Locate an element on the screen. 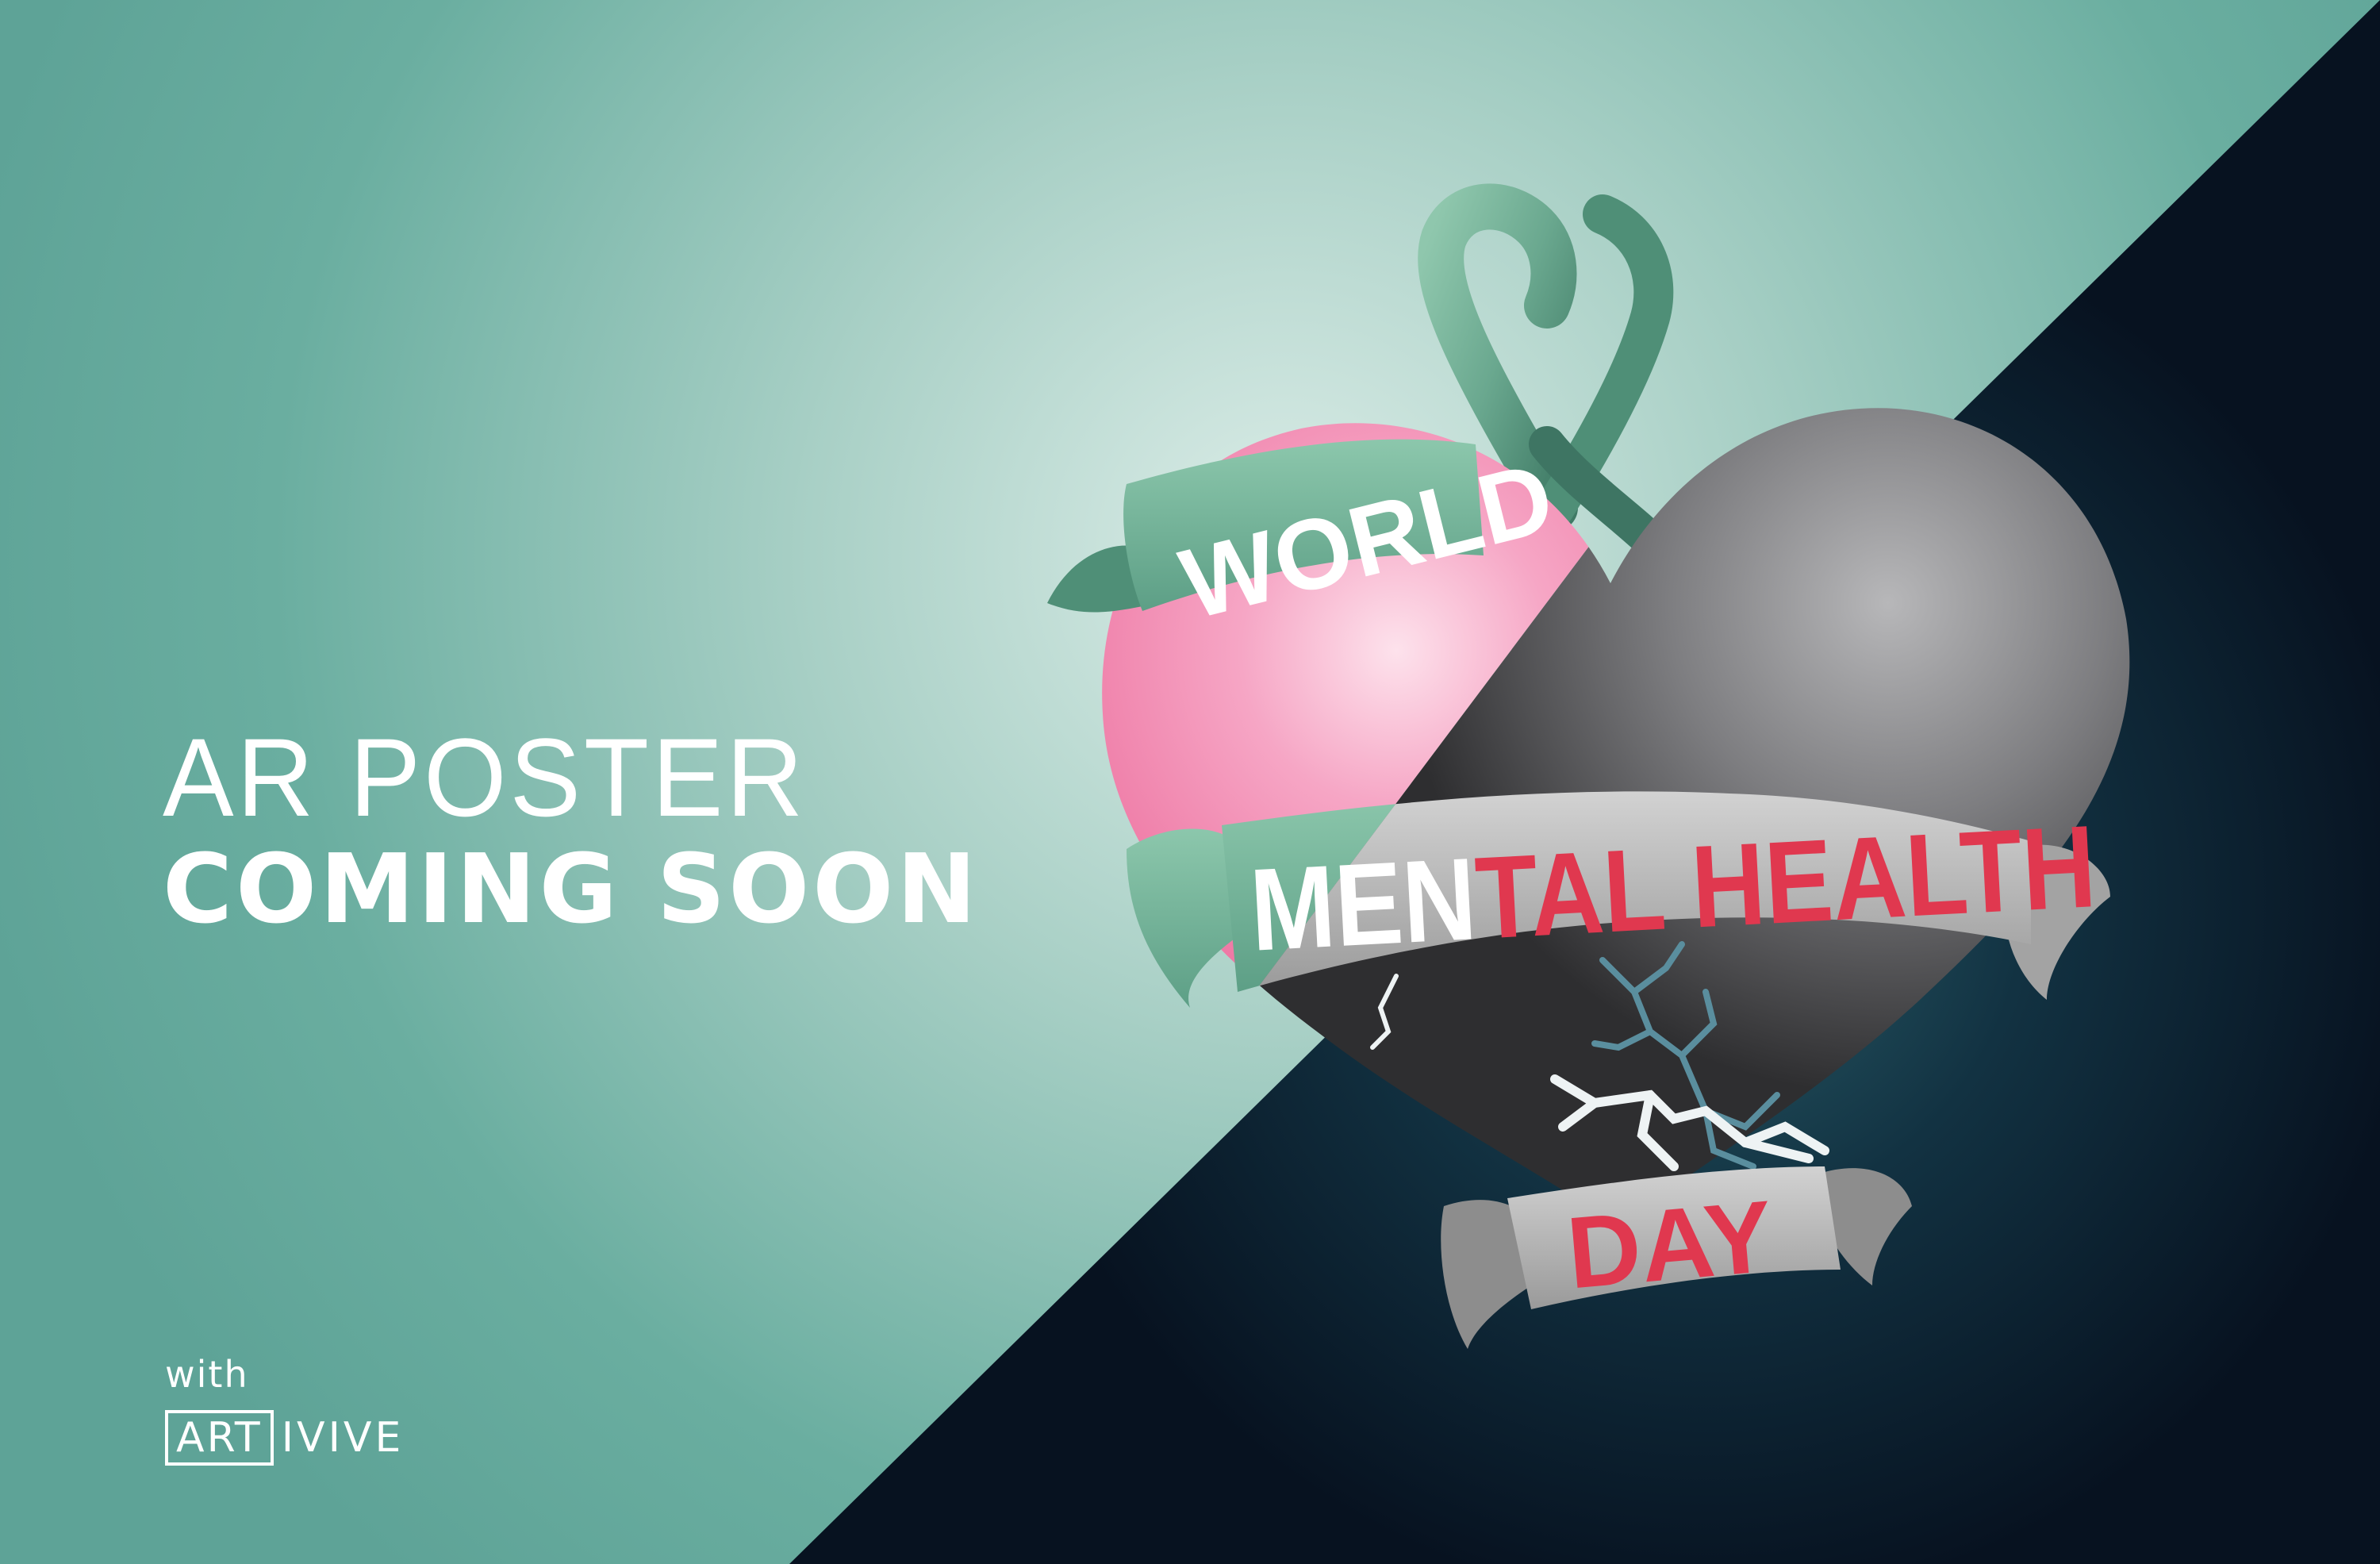 This screenshot has width=2380, height=1564. banner-bottom: DAY is located at coordinates (1676, 1257).